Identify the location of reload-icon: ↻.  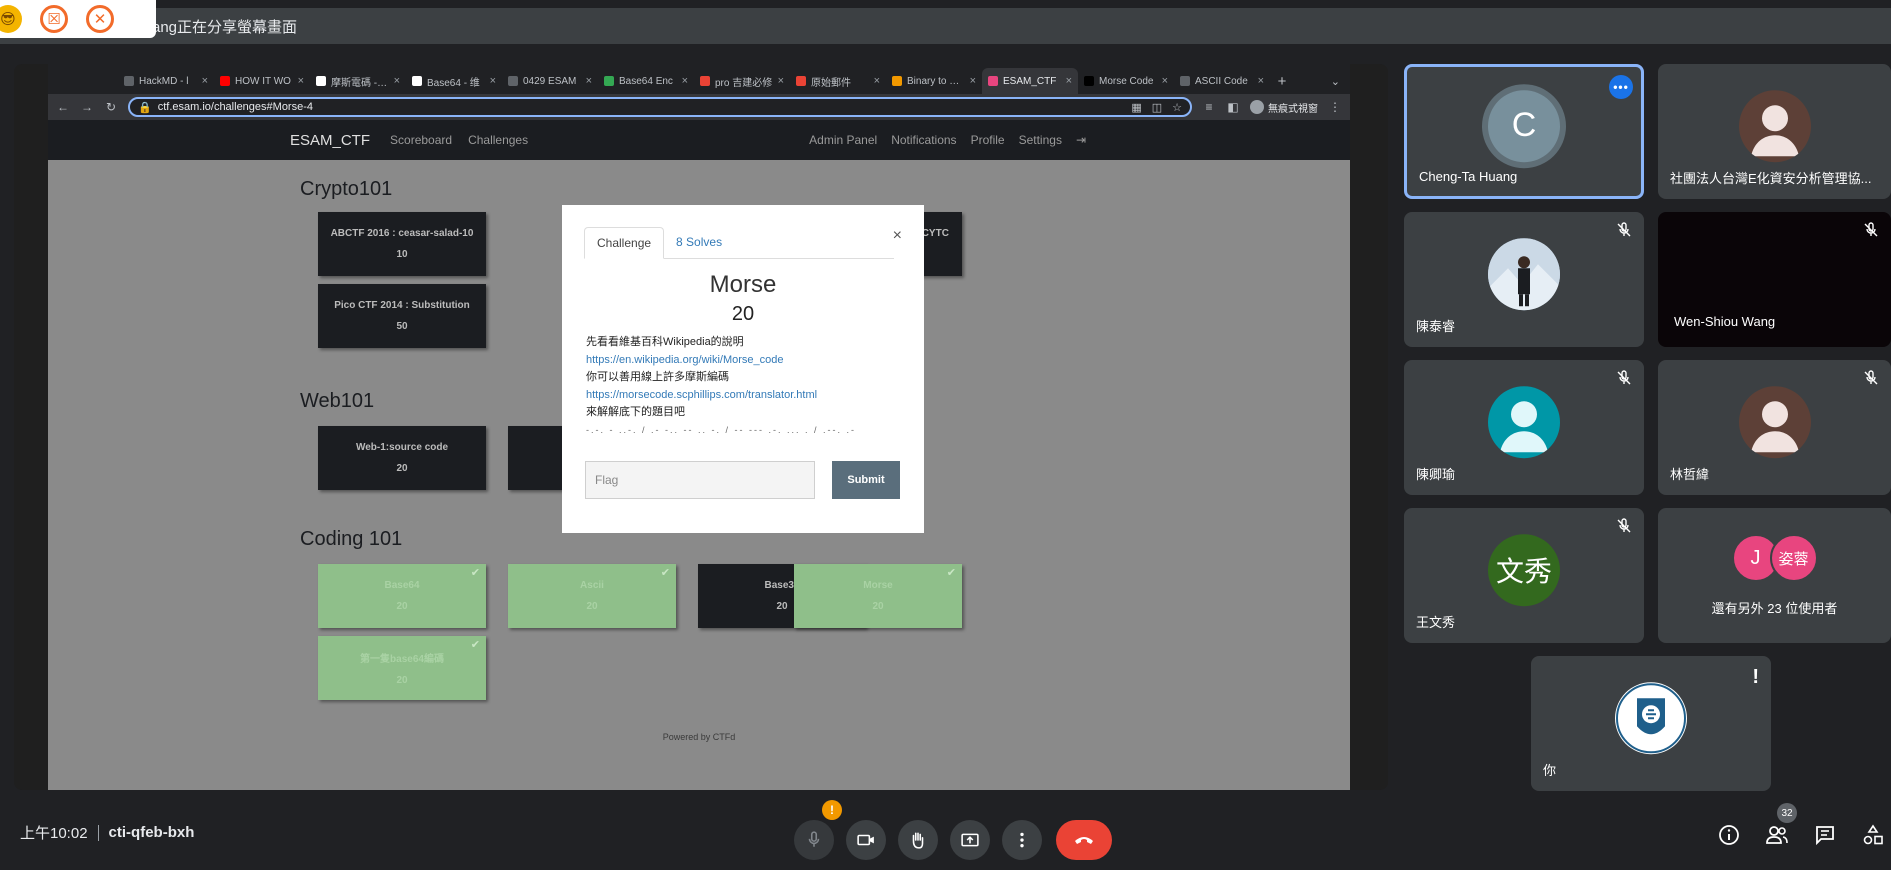
(111, 107).